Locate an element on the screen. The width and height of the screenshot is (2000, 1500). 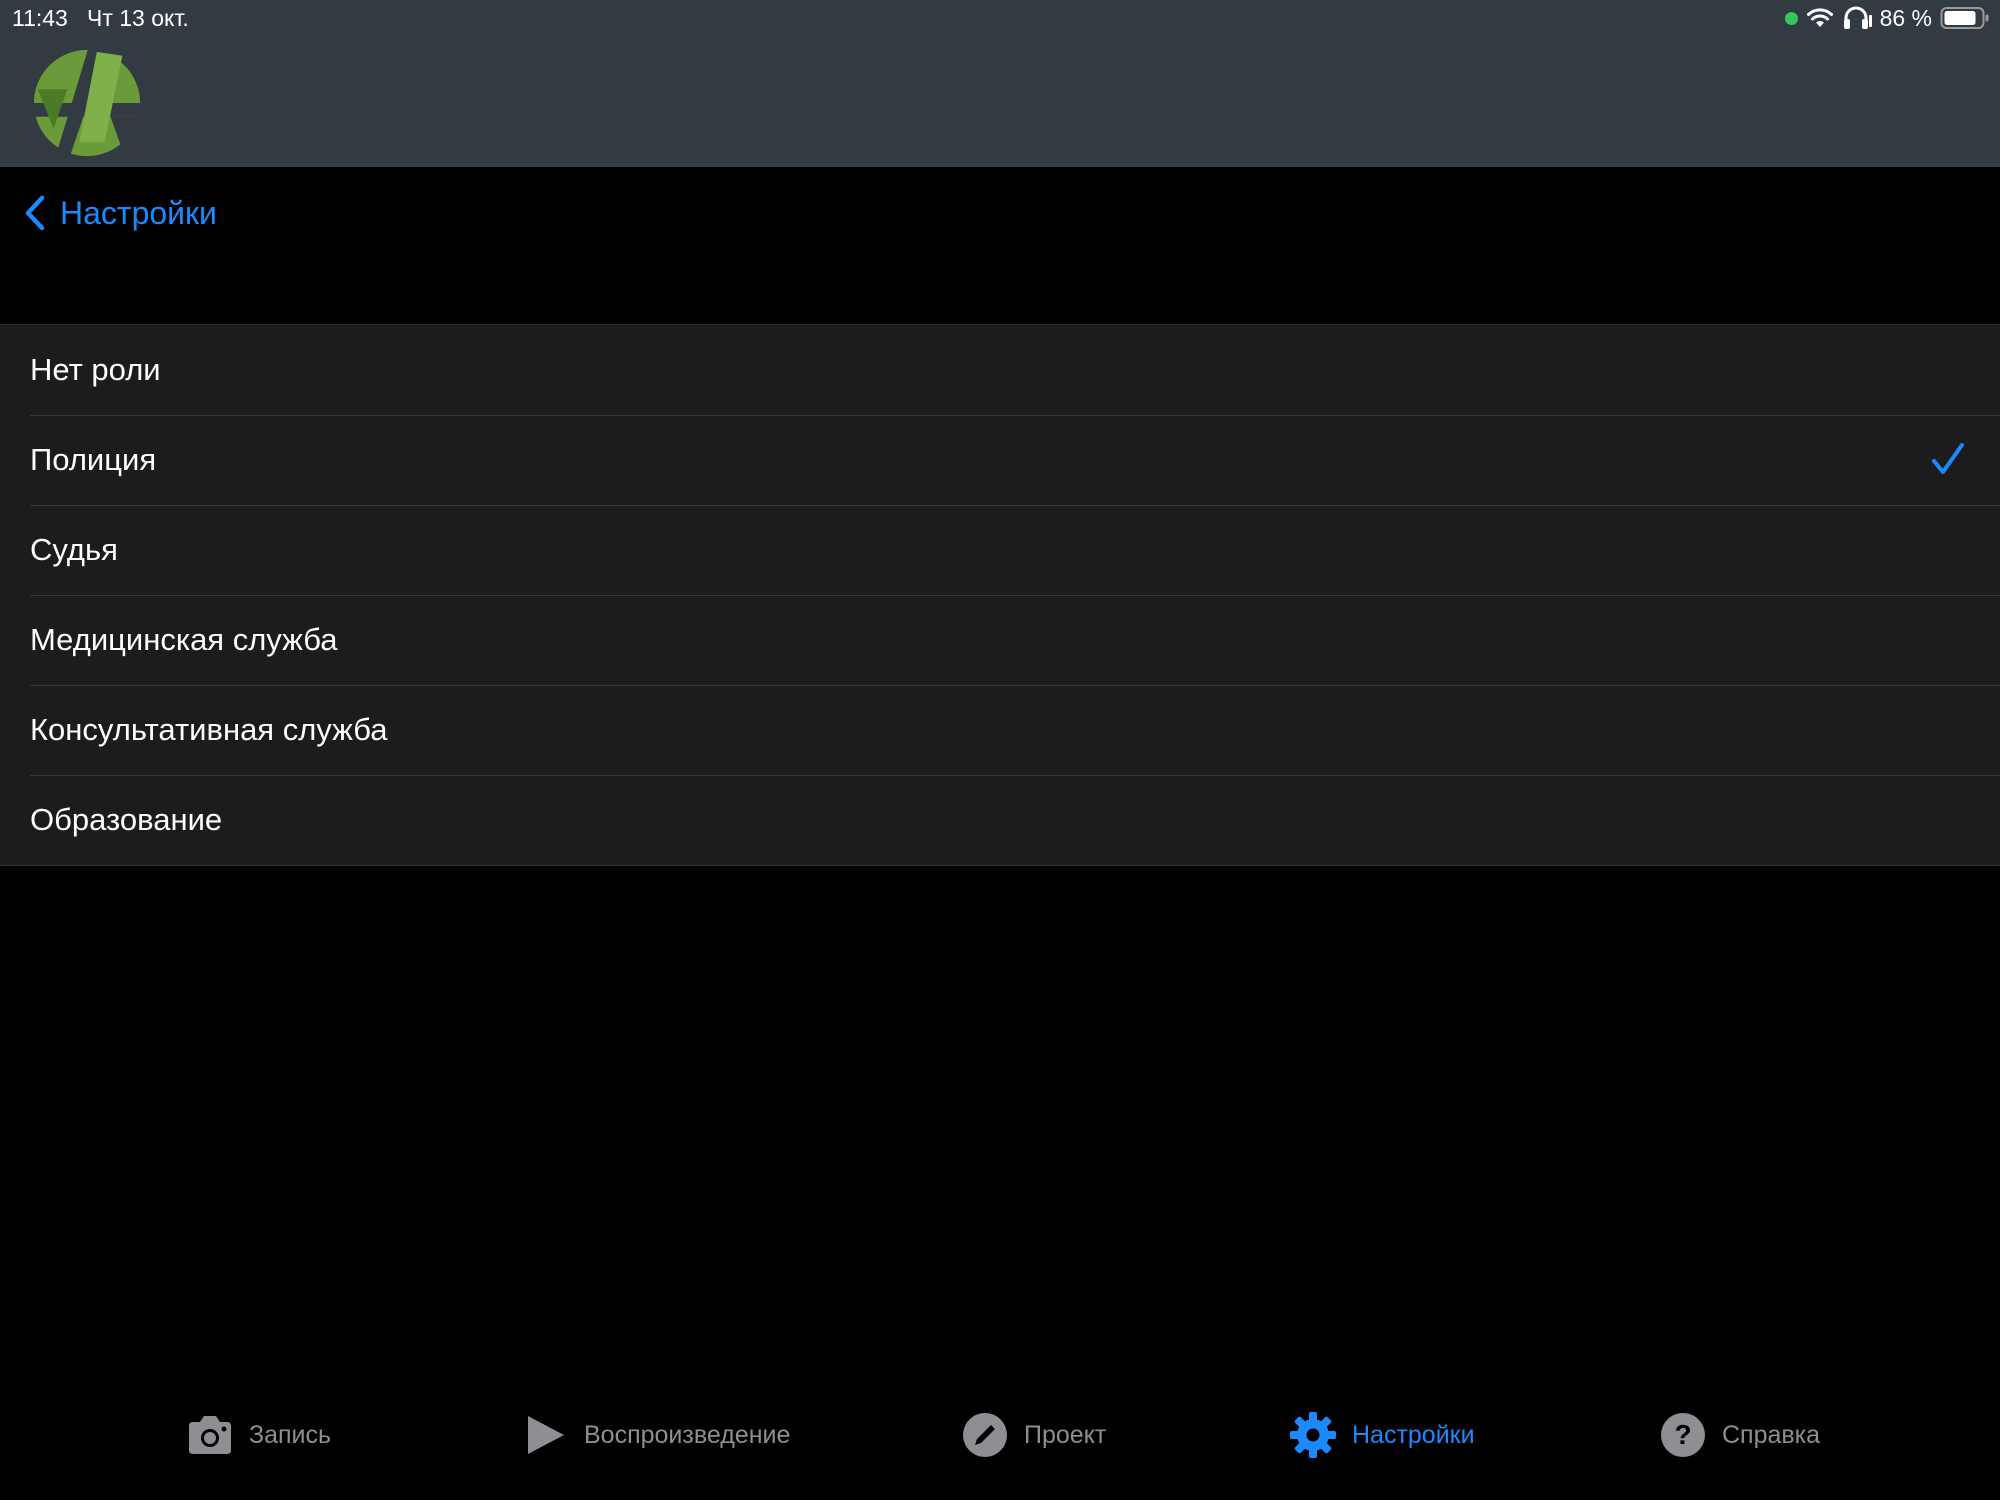
pencil-icon is located at coordinates (985, 1435).